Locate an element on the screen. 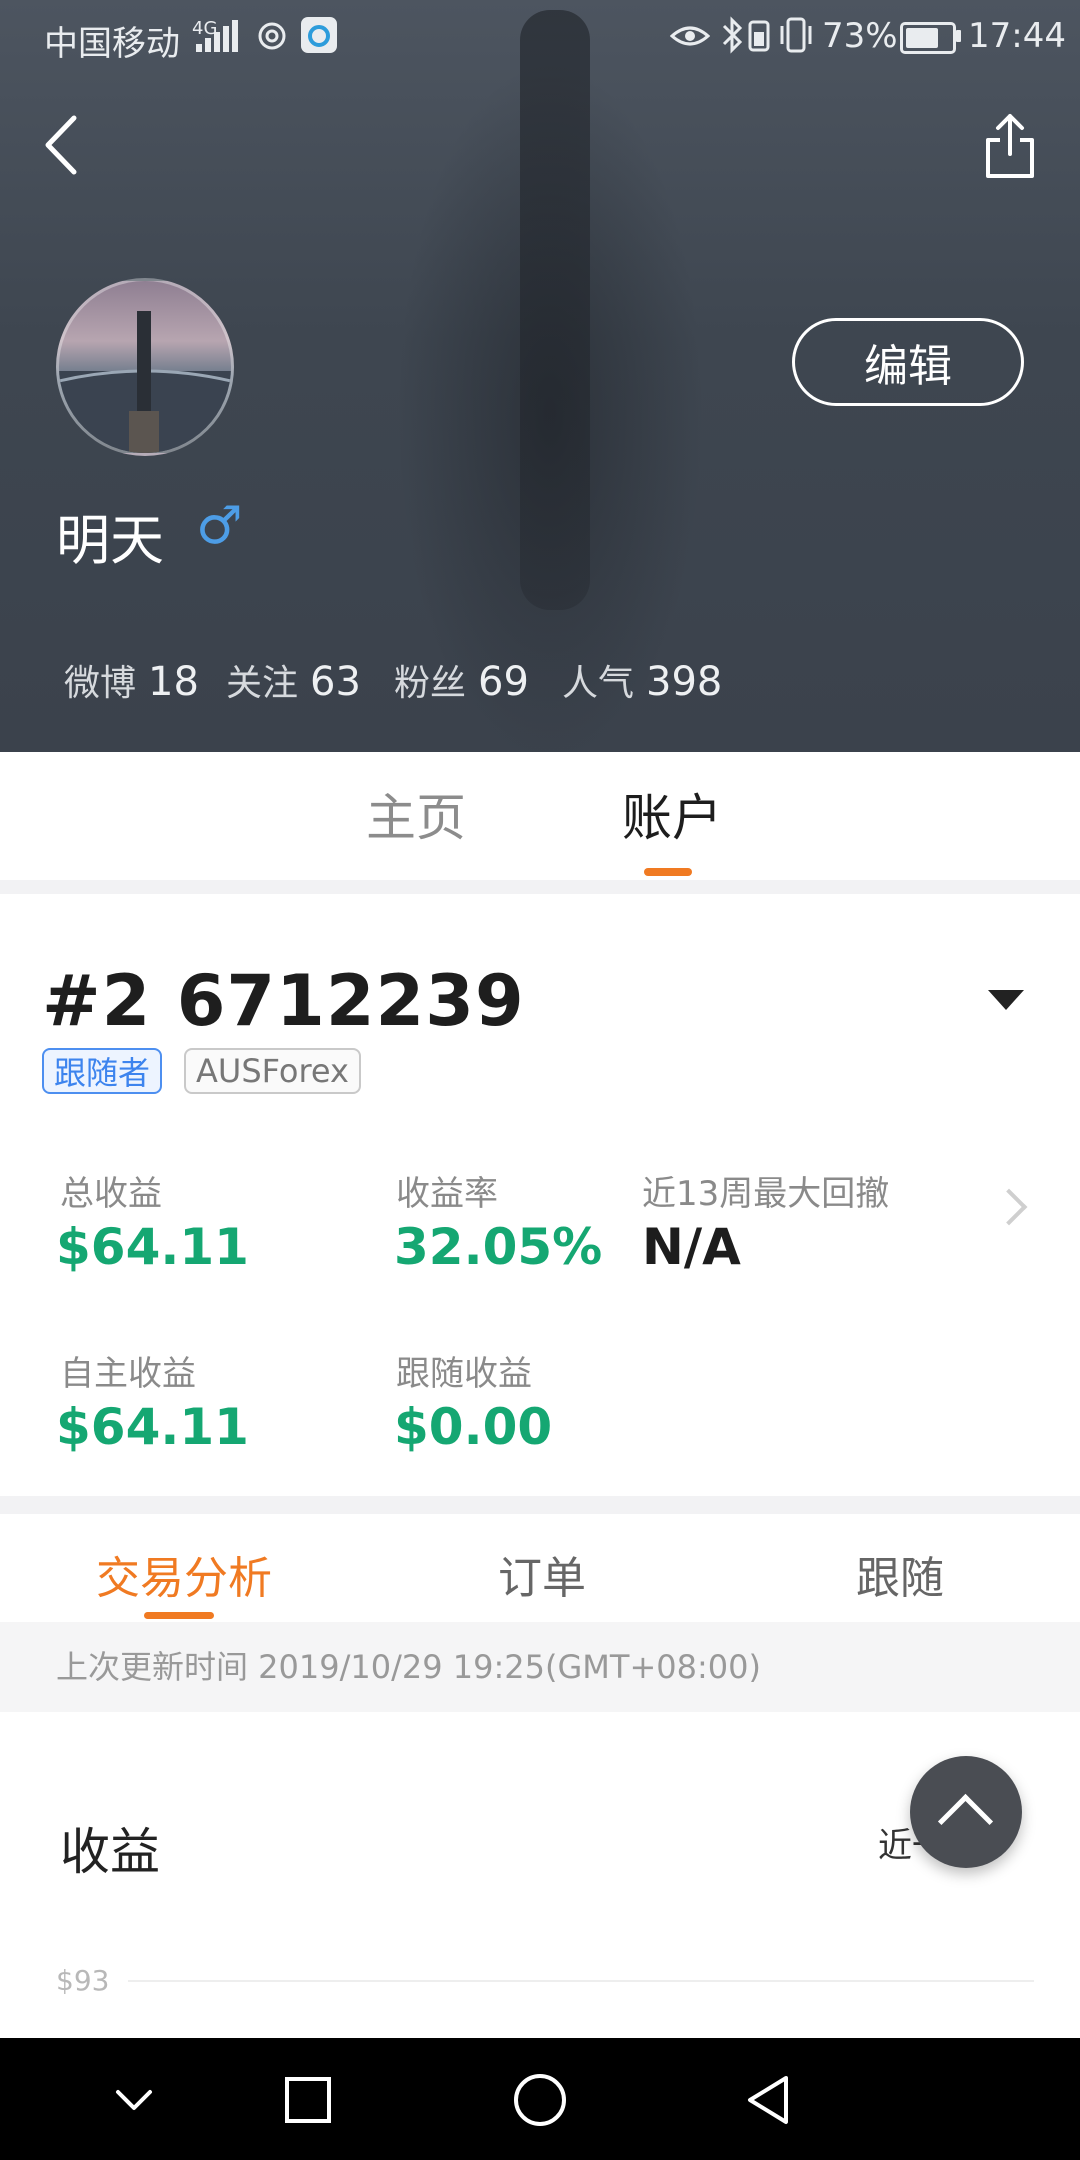  stat-followers: 粉丝 69 is located at coordinates (461, 680).